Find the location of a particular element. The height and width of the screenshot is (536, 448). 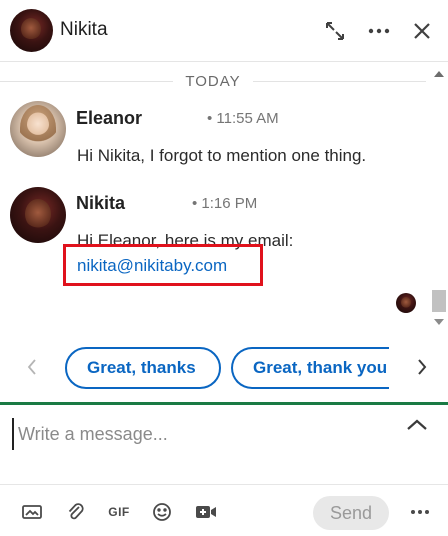

gif-label: GIF is located at coordinates (119, 512).